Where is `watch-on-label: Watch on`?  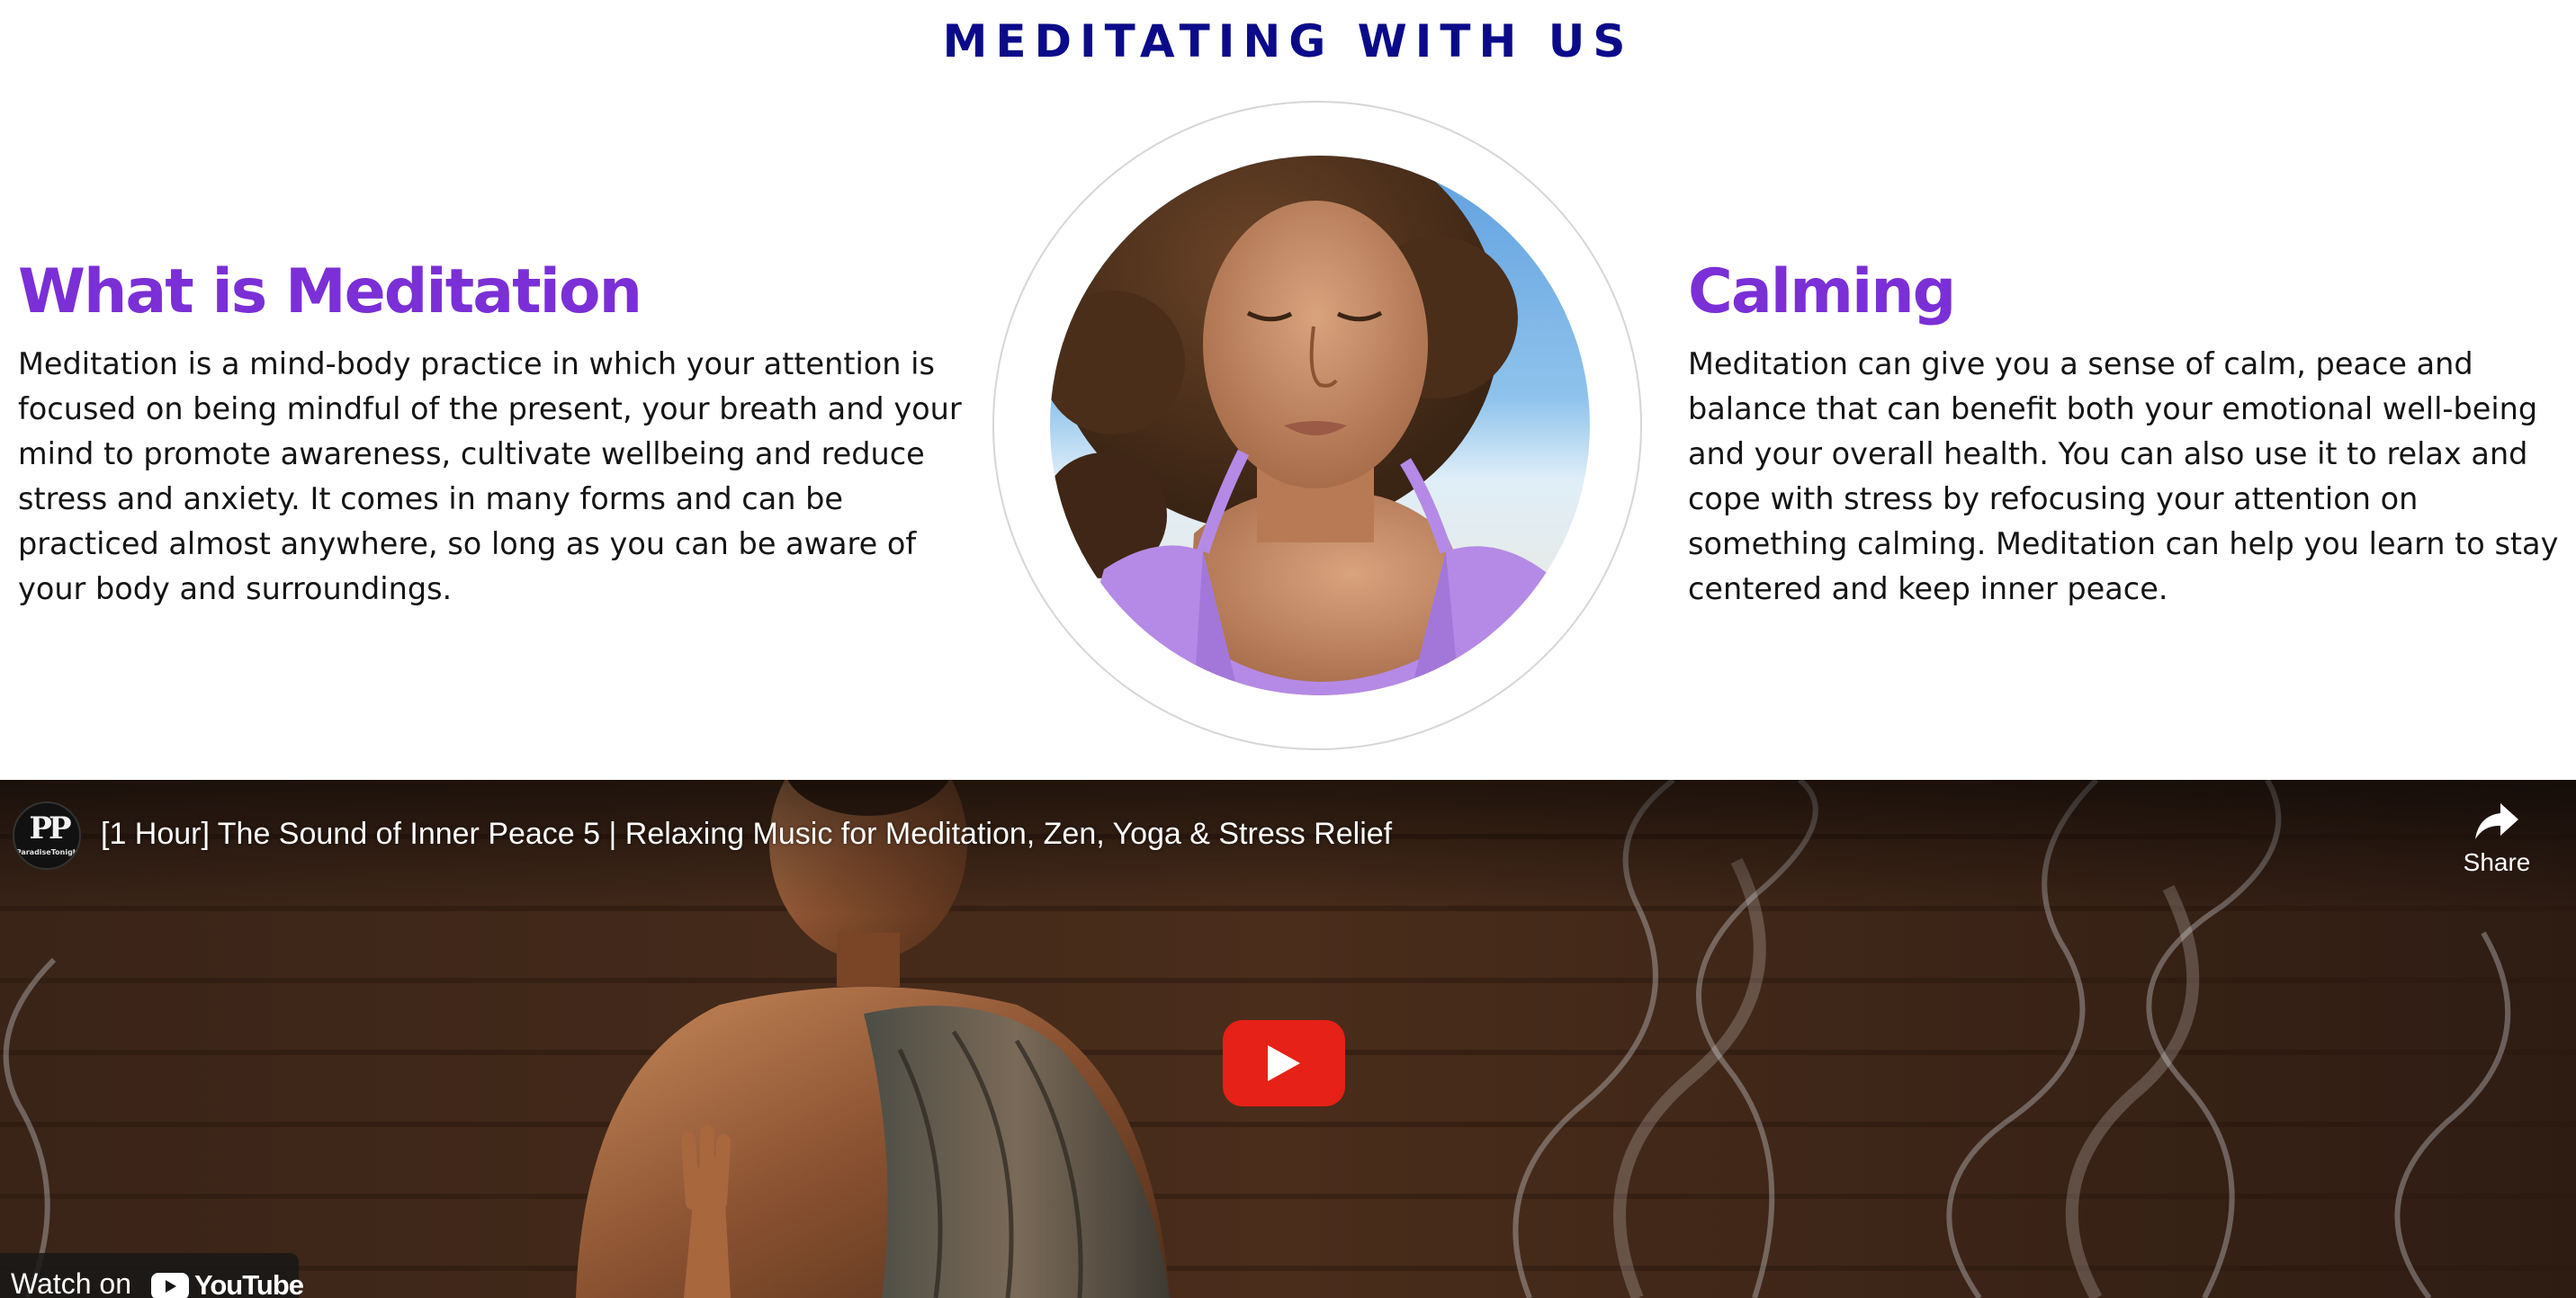
watch-on-label: Watch on is located at coordinates (71, 1282).